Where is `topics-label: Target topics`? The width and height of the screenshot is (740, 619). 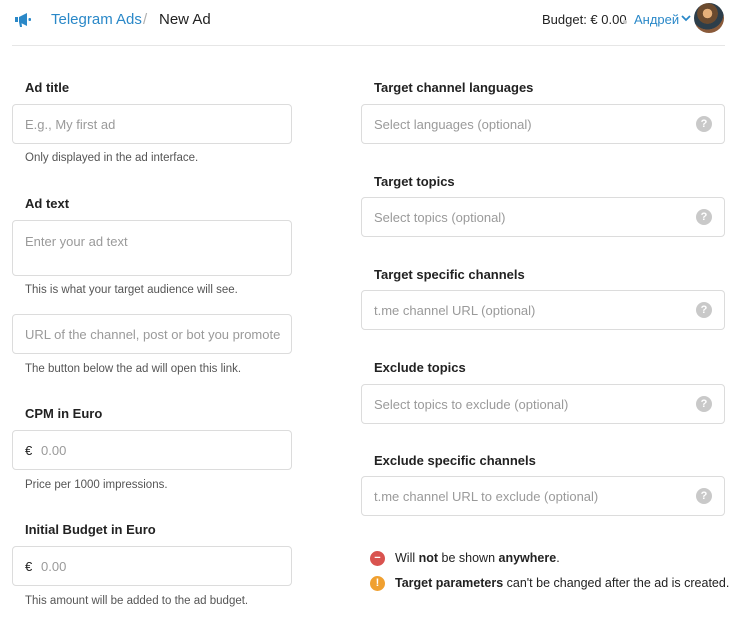
topics-label: Target topics is located at coordinates (414, 181).